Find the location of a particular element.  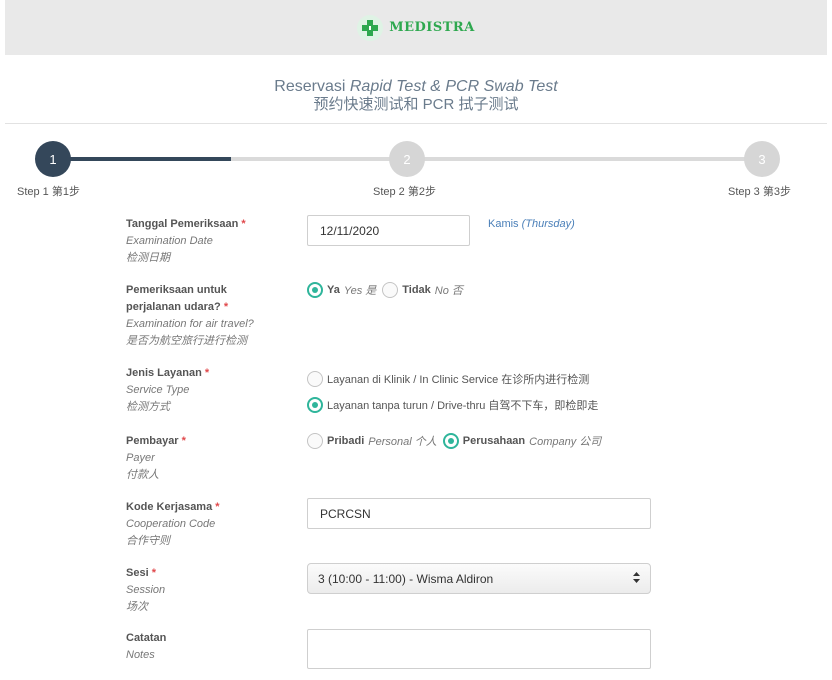

payer-company-rest: Company 公司 is located at coordinates (565, 442).